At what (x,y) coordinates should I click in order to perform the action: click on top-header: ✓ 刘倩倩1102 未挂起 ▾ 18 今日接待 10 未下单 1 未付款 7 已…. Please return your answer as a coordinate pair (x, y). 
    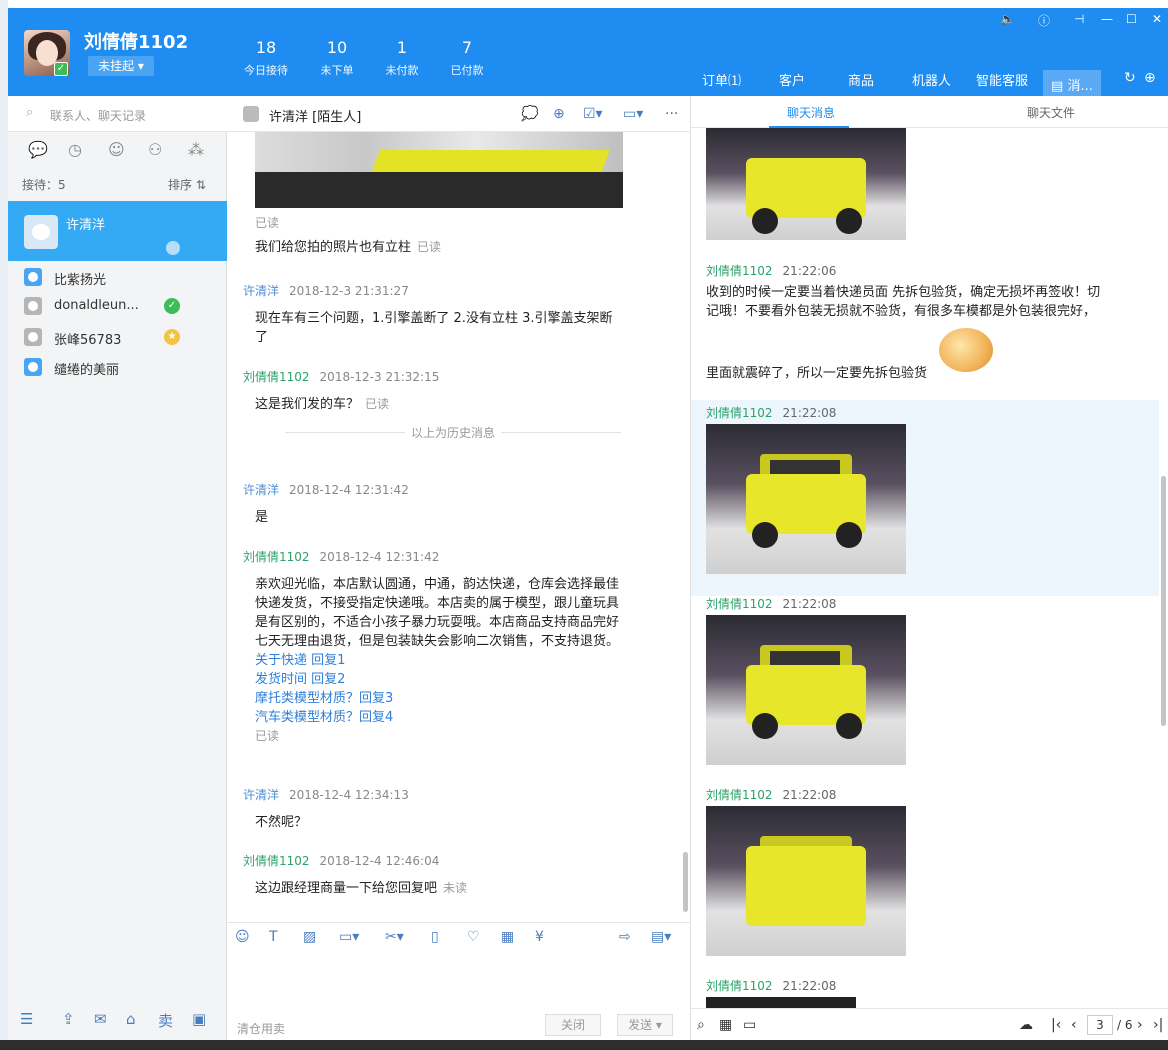
    Looking at the image, I should click on (588, 52).